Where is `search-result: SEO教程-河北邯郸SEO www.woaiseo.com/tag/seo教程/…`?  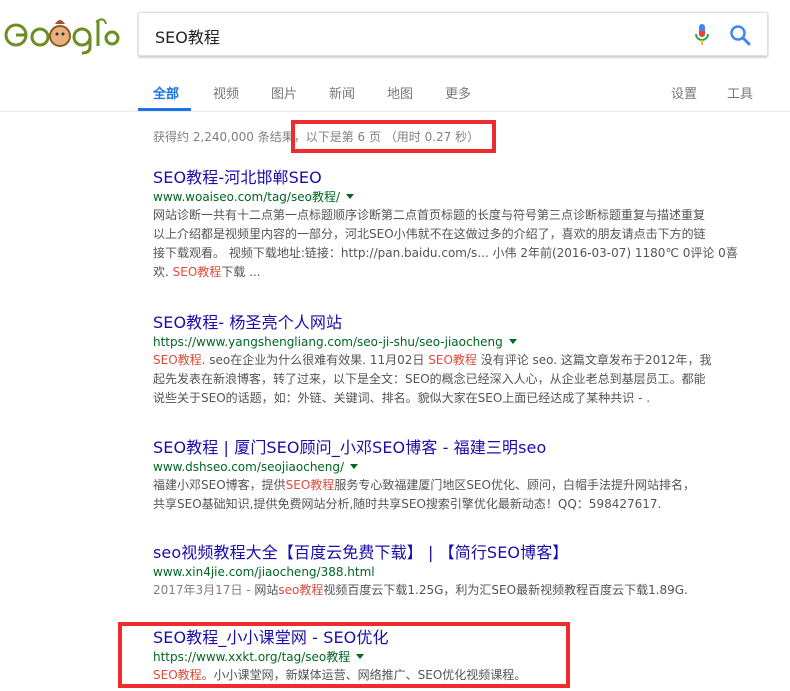 search-result: SEO教程-河北邯郸SEO www.woaiseo.com/tag/seo教程/… is located at coordinates (460, 225).